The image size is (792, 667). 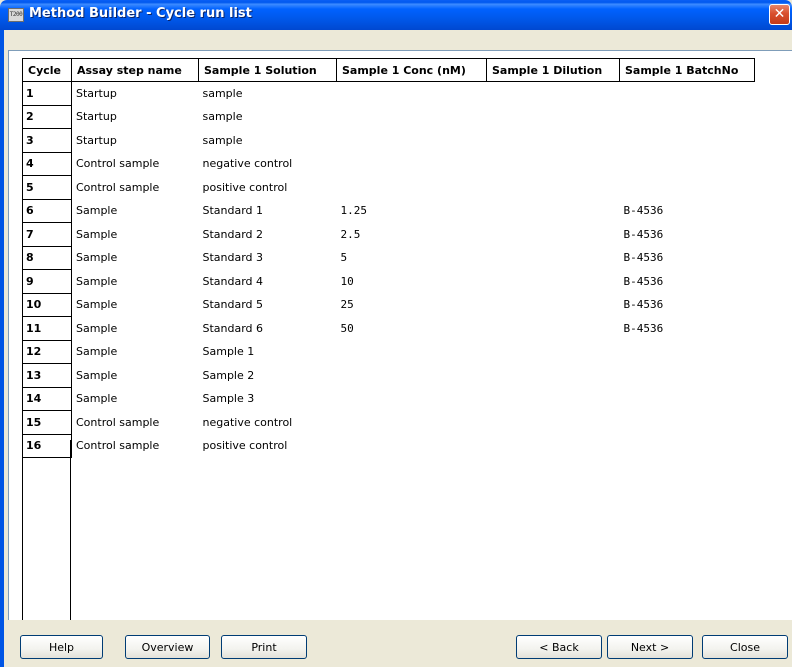 I want to click on table-row: 14 Sample Sample 3, so click(x=388, y=398).